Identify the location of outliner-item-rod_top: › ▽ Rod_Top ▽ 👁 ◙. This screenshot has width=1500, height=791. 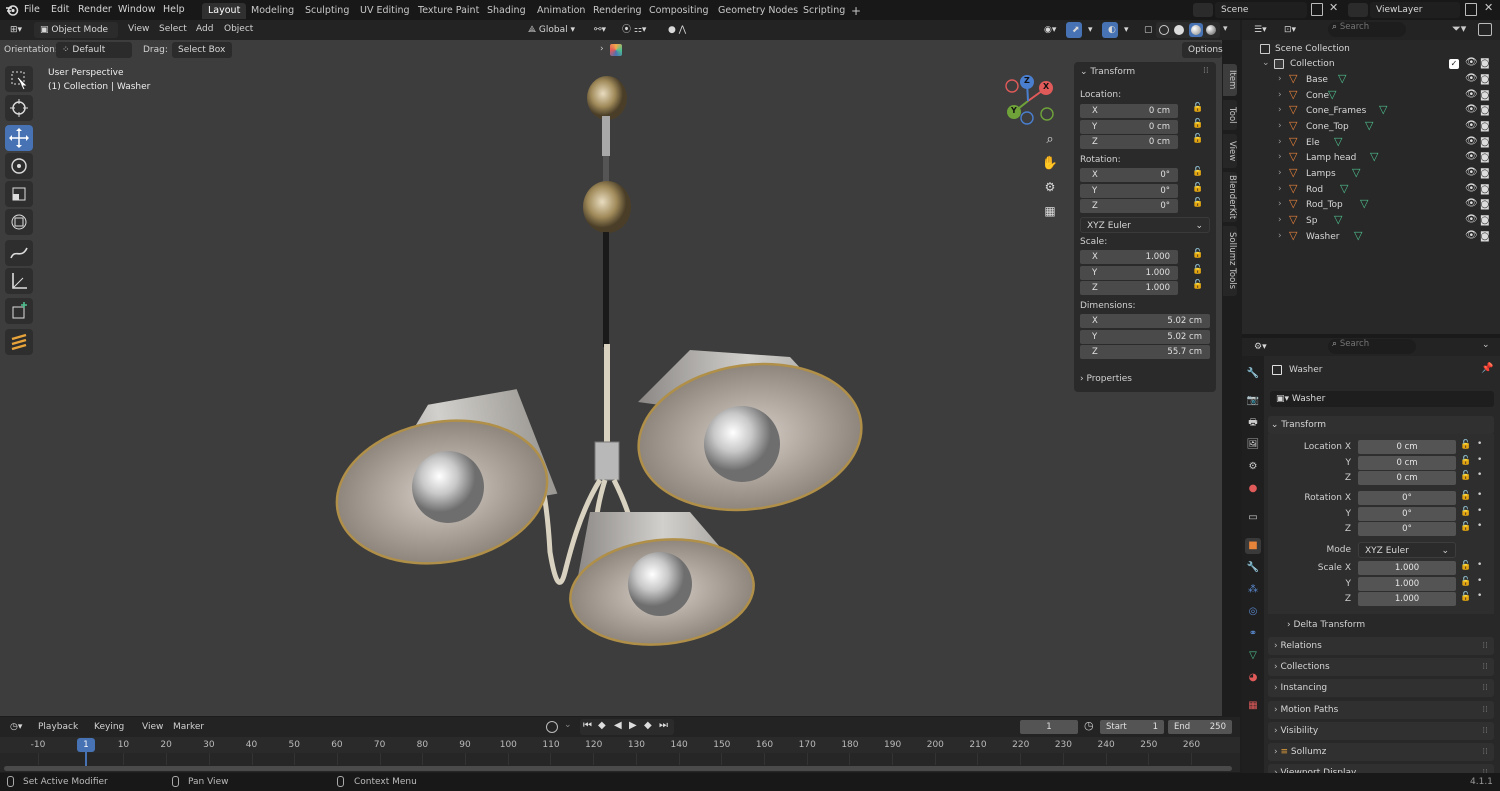
(1371, 205).